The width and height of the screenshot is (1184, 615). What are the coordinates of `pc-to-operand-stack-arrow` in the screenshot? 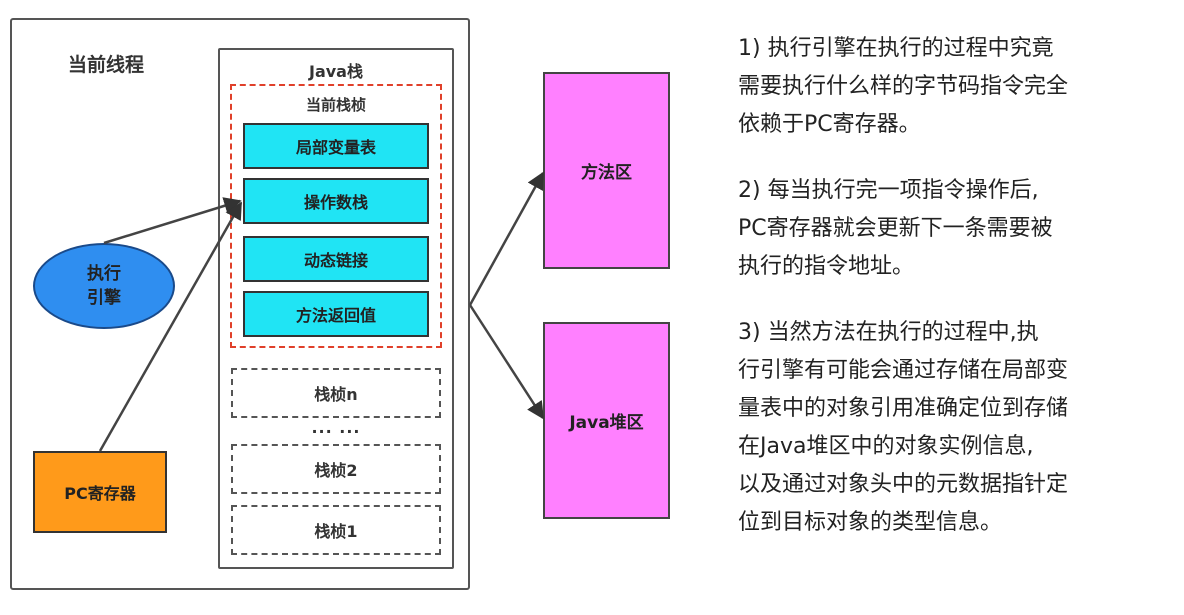 It's located at (170, 326).